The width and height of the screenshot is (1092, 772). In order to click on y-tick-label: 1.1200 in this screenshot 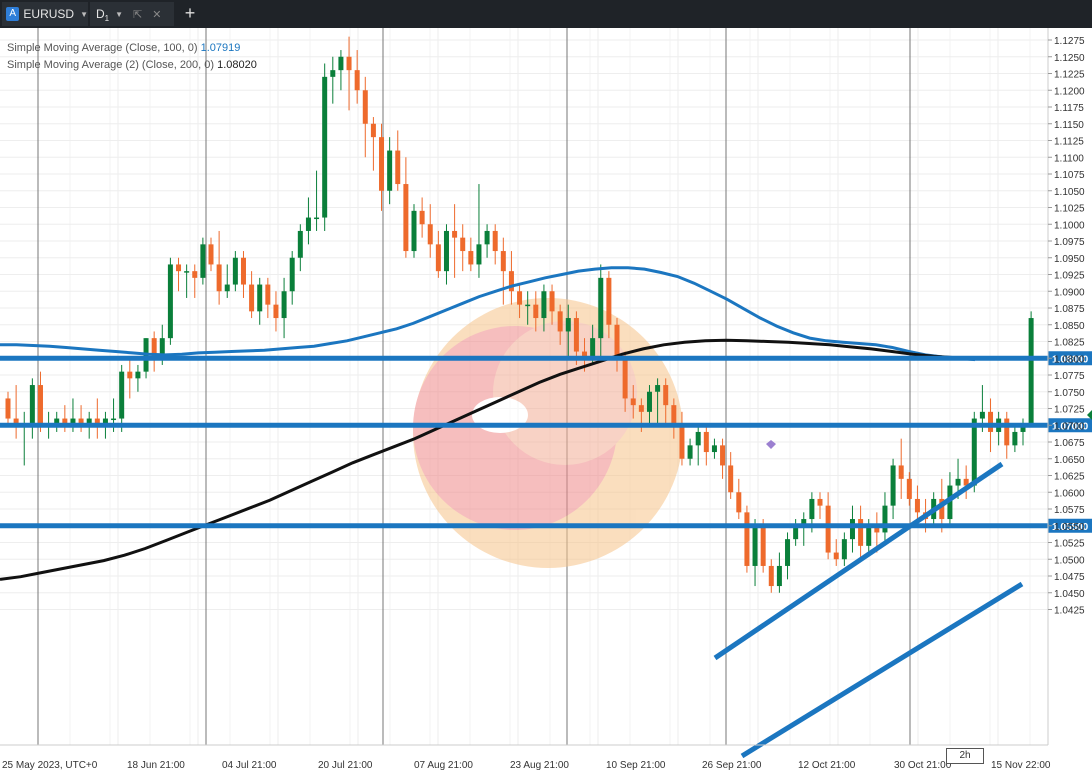, I will do `click(1069, 91)`.